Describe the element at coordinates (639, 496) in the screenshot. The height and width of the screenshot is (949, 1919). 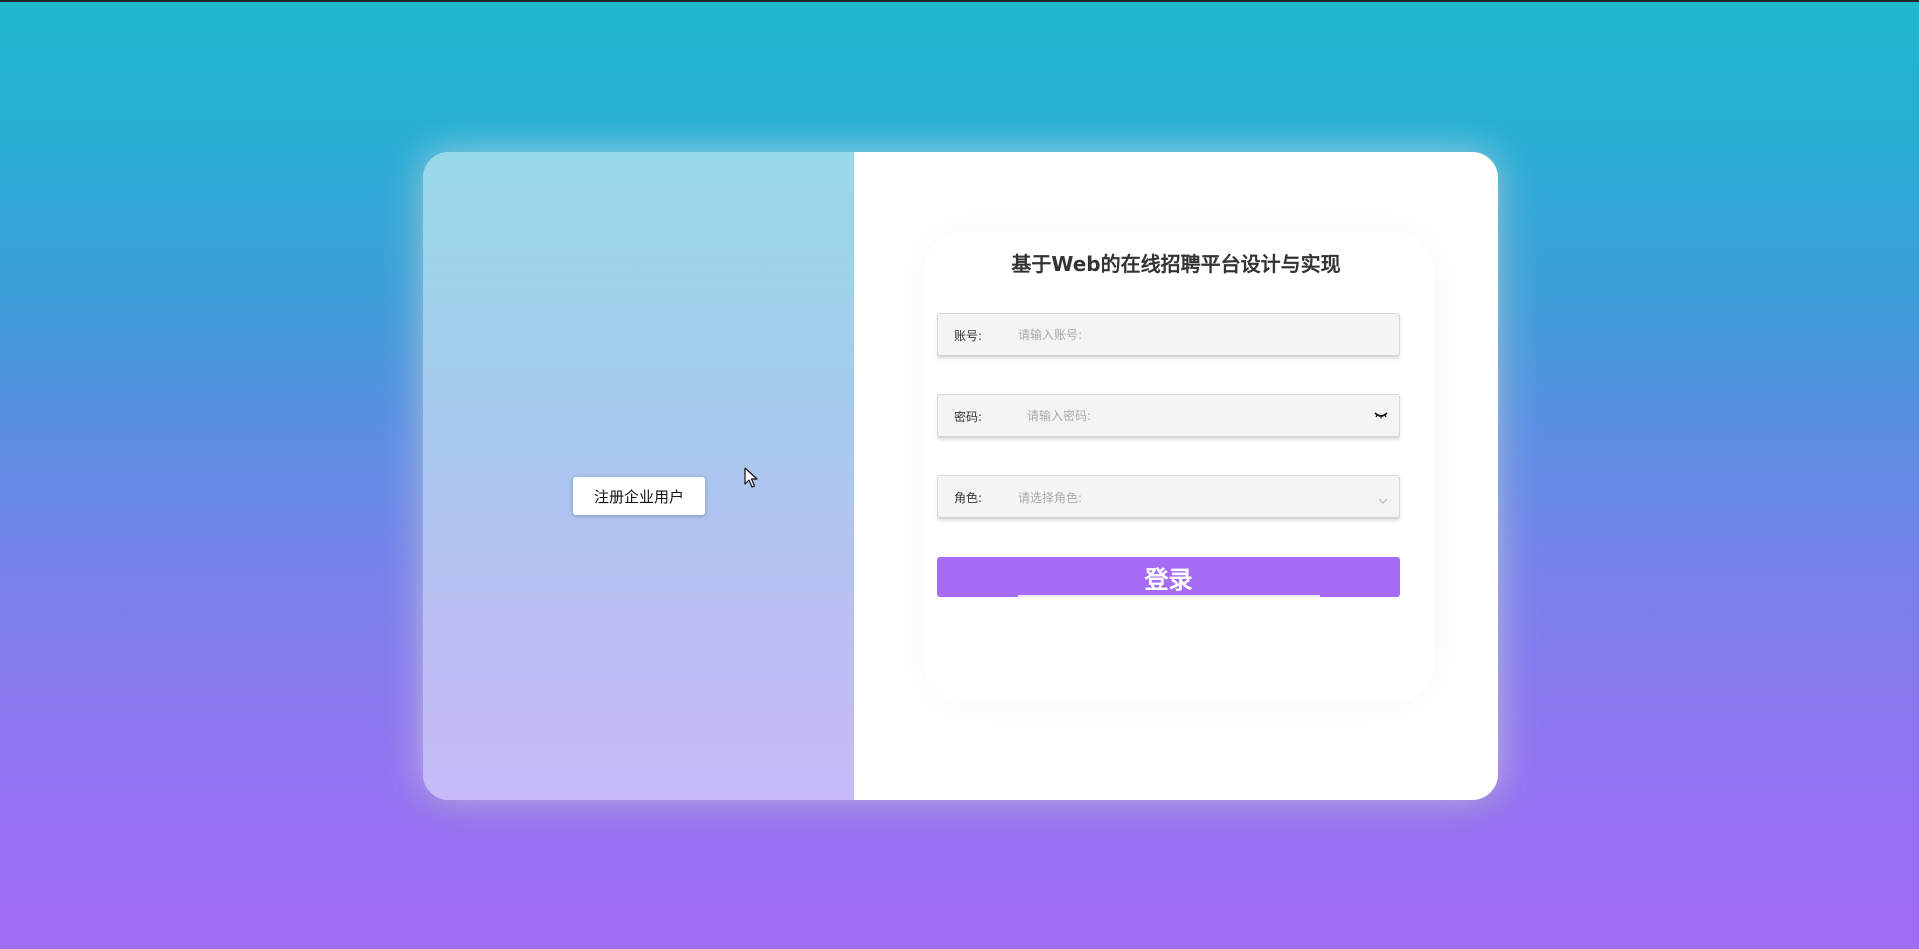
I see `register-company-user-button: 注册企业用户` at that location.